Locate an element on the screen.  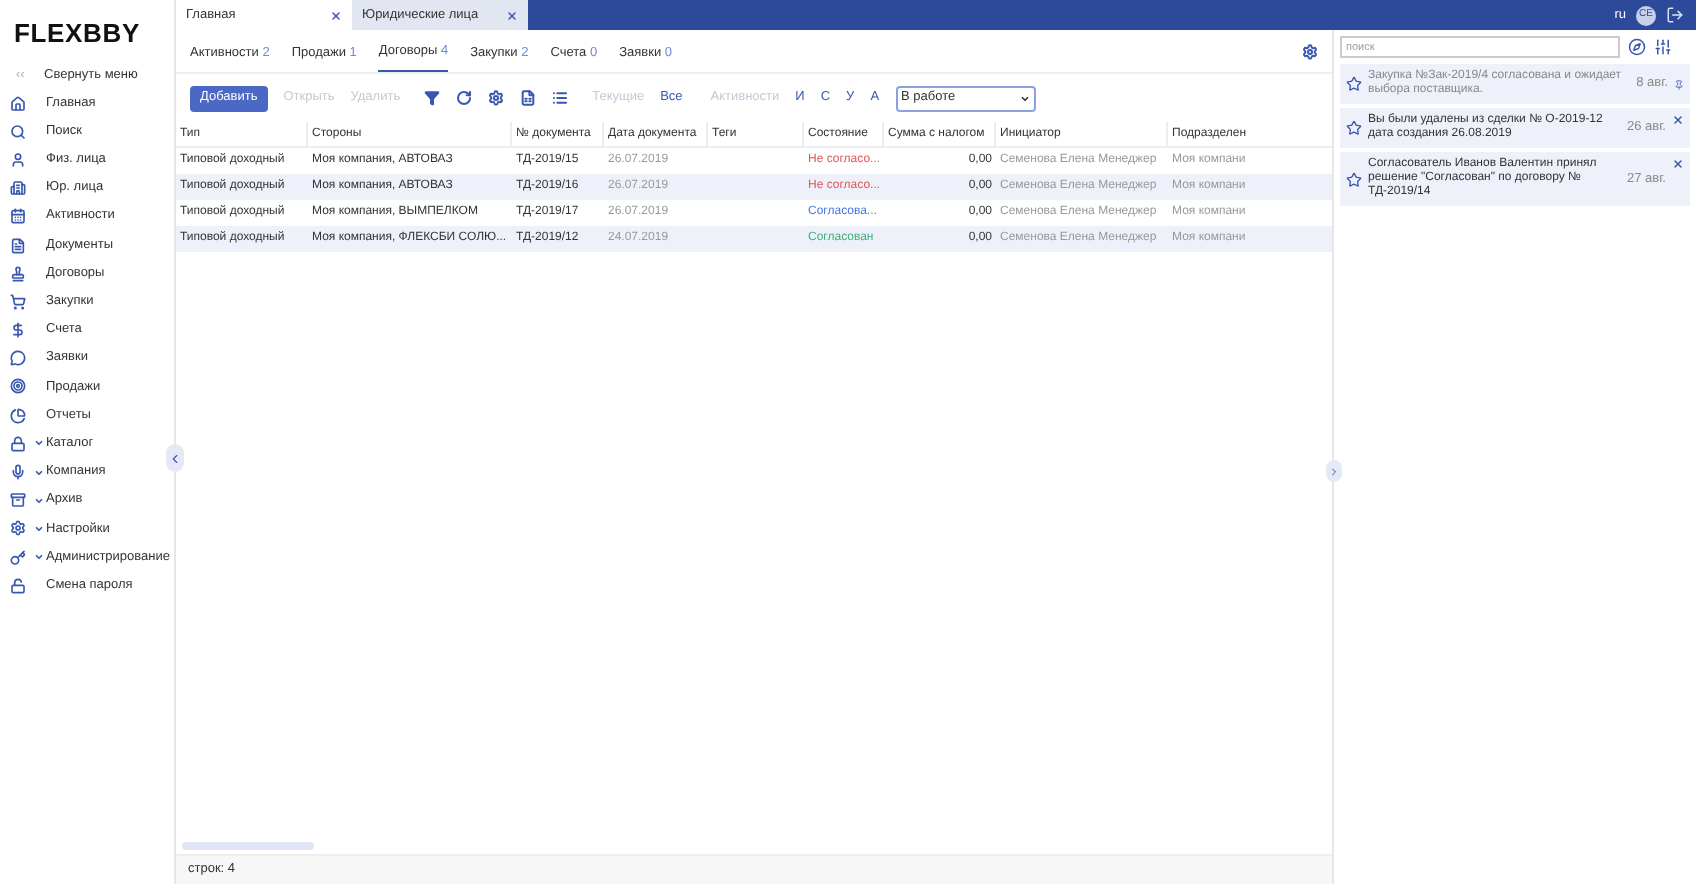
sort-icon is located at coordinates (1663, 47).